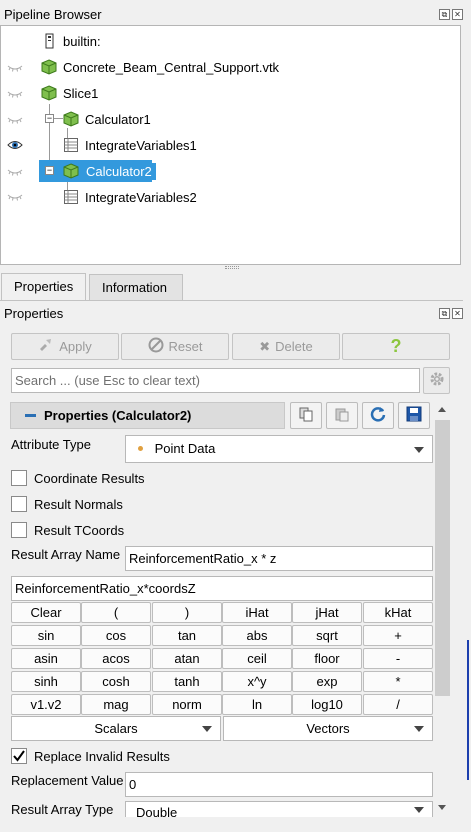  I want to click on scalars-select: Scalars, so click(116, 728).